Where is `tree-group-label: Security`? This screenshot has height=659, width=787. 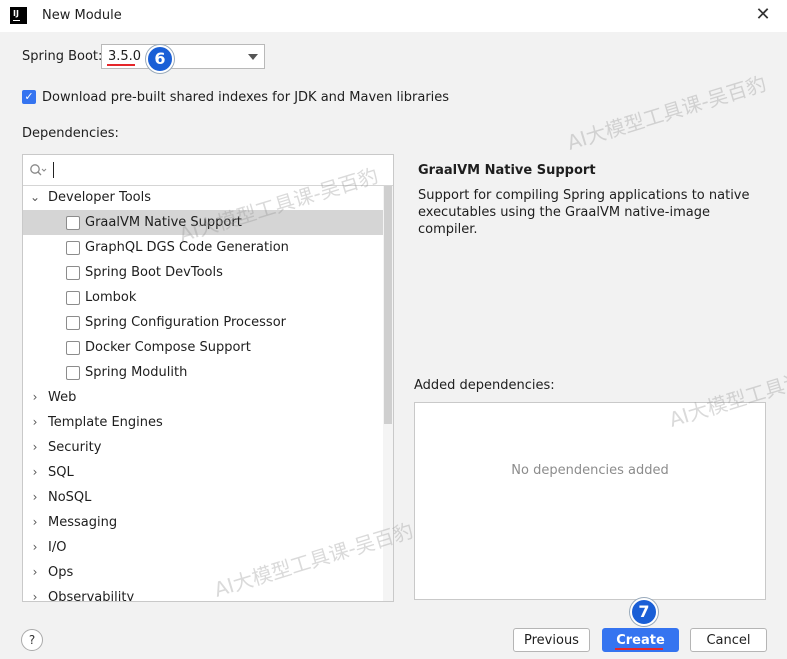
tree-group-label: Security is located at coordinates (75, 447).